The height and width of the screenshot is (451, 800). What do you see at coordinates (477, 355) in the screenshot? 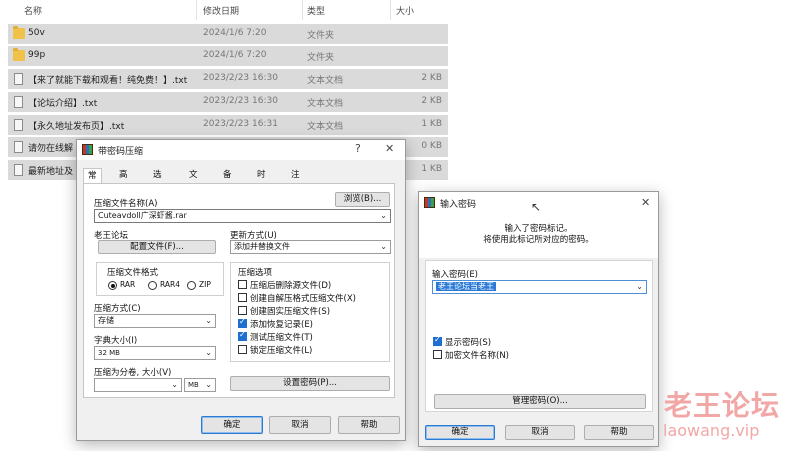
I see `encrypt-filenames-label: 加密文件名称(N)` at bounding box center [477, 355].